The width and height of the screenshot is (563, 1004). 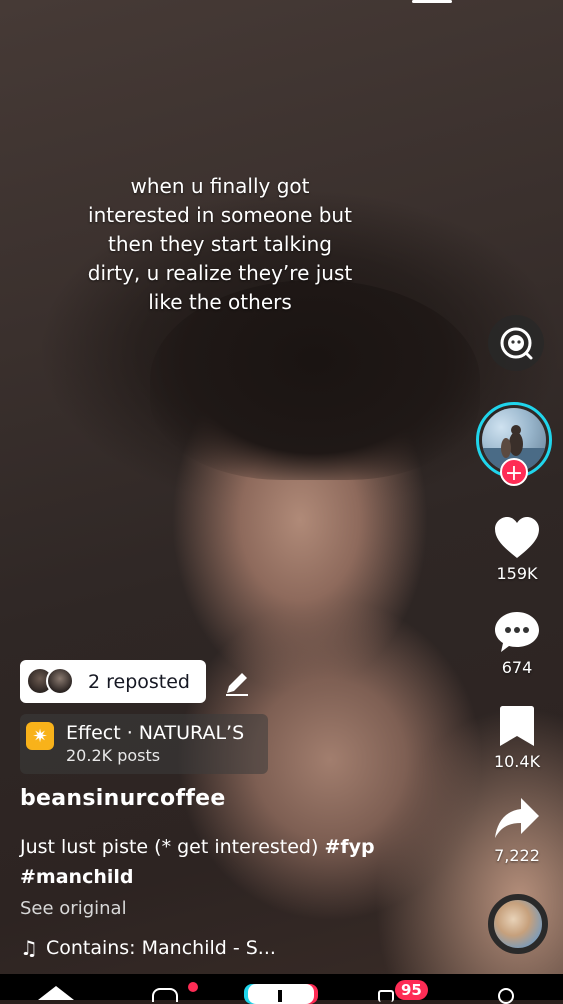 I want to click on inbox-icon, so click(x=386, y=996).